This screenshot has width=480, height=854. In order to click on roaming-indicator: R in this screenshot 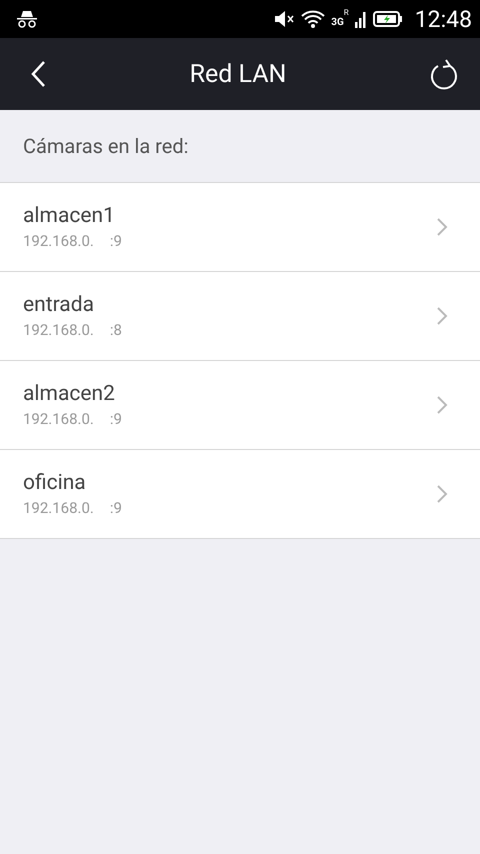, I will do `click(346, 12)`.